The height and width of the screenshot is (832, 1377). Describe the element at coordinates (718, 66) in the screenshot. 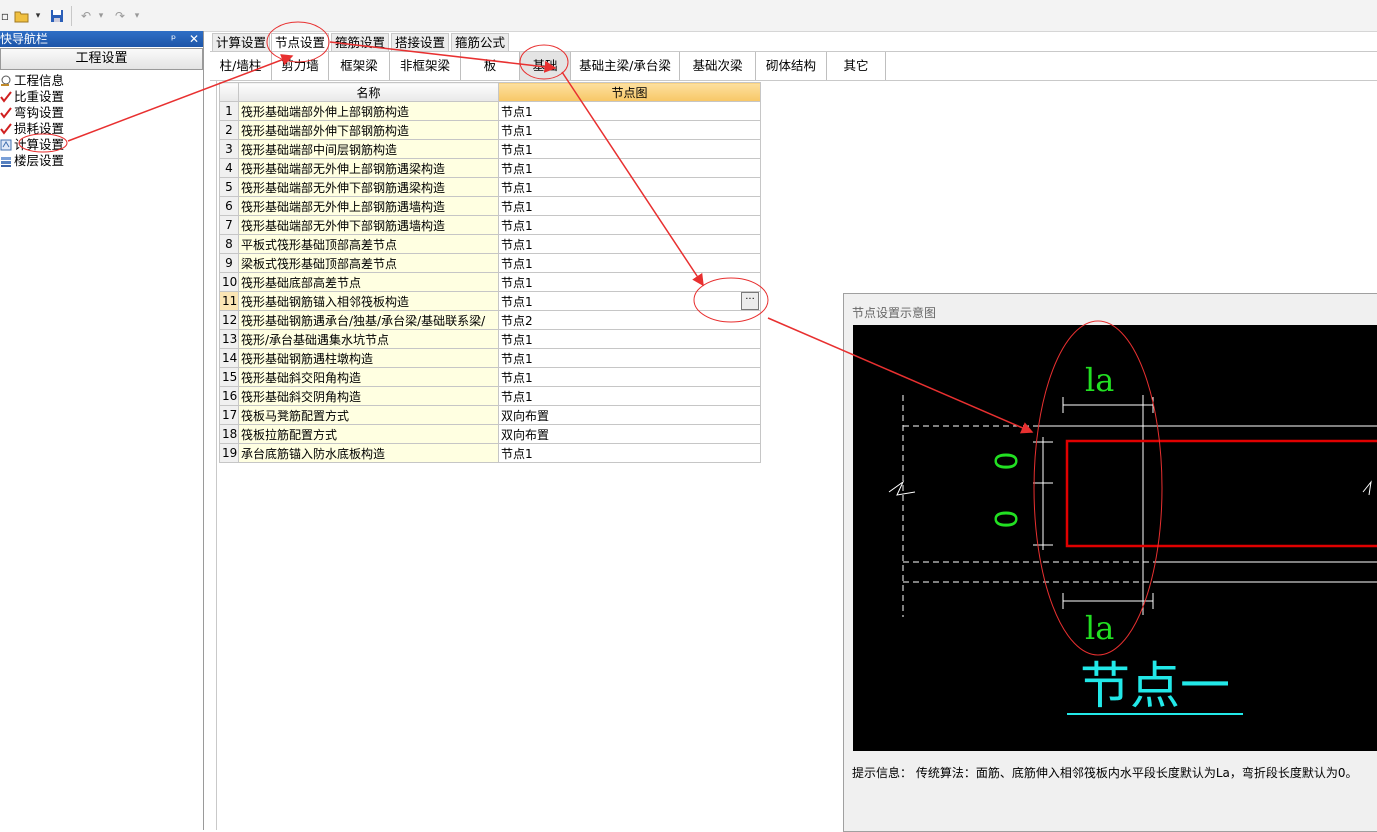

I see `category-foundation-secondary-beam: 基础次梁` at that location.